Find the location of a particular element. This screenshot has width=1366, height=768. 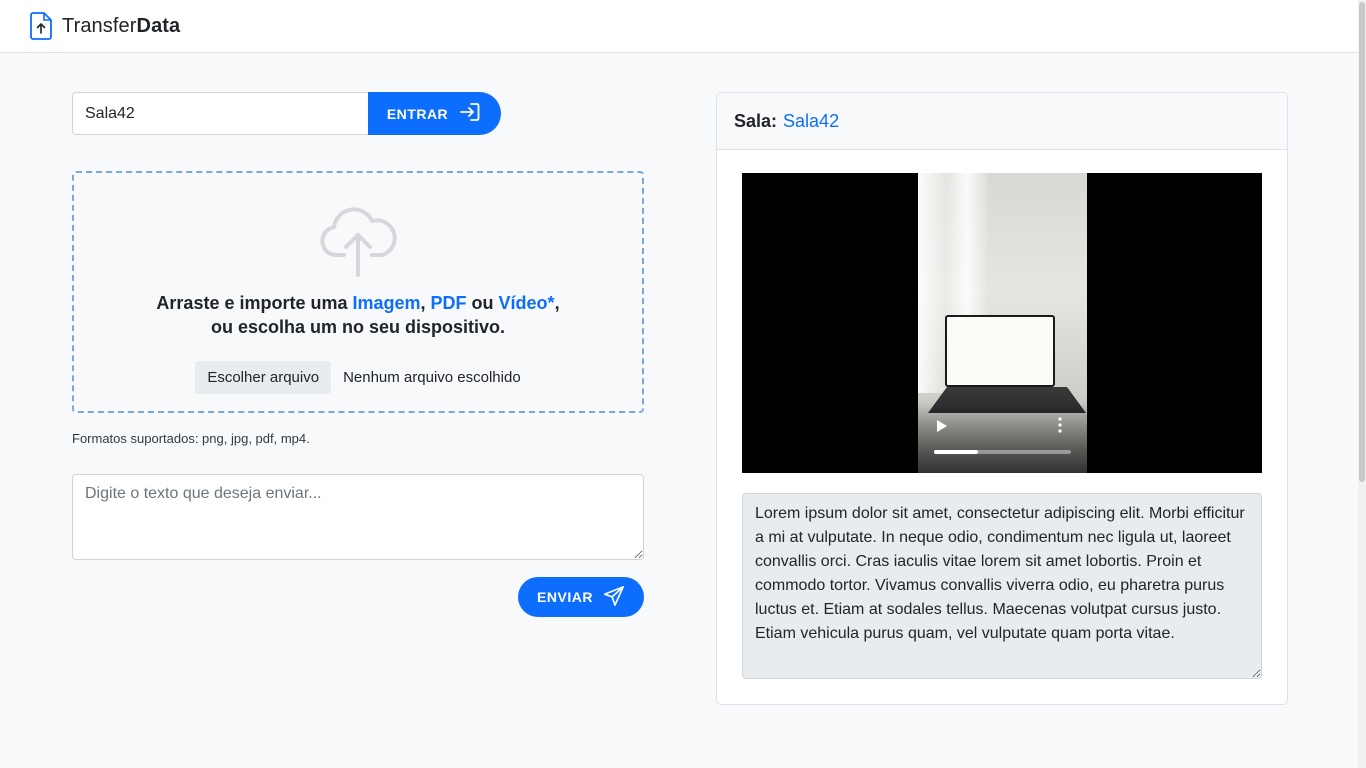

choose-file-button: Escolher arquivo is located at coordinates (263, 377).